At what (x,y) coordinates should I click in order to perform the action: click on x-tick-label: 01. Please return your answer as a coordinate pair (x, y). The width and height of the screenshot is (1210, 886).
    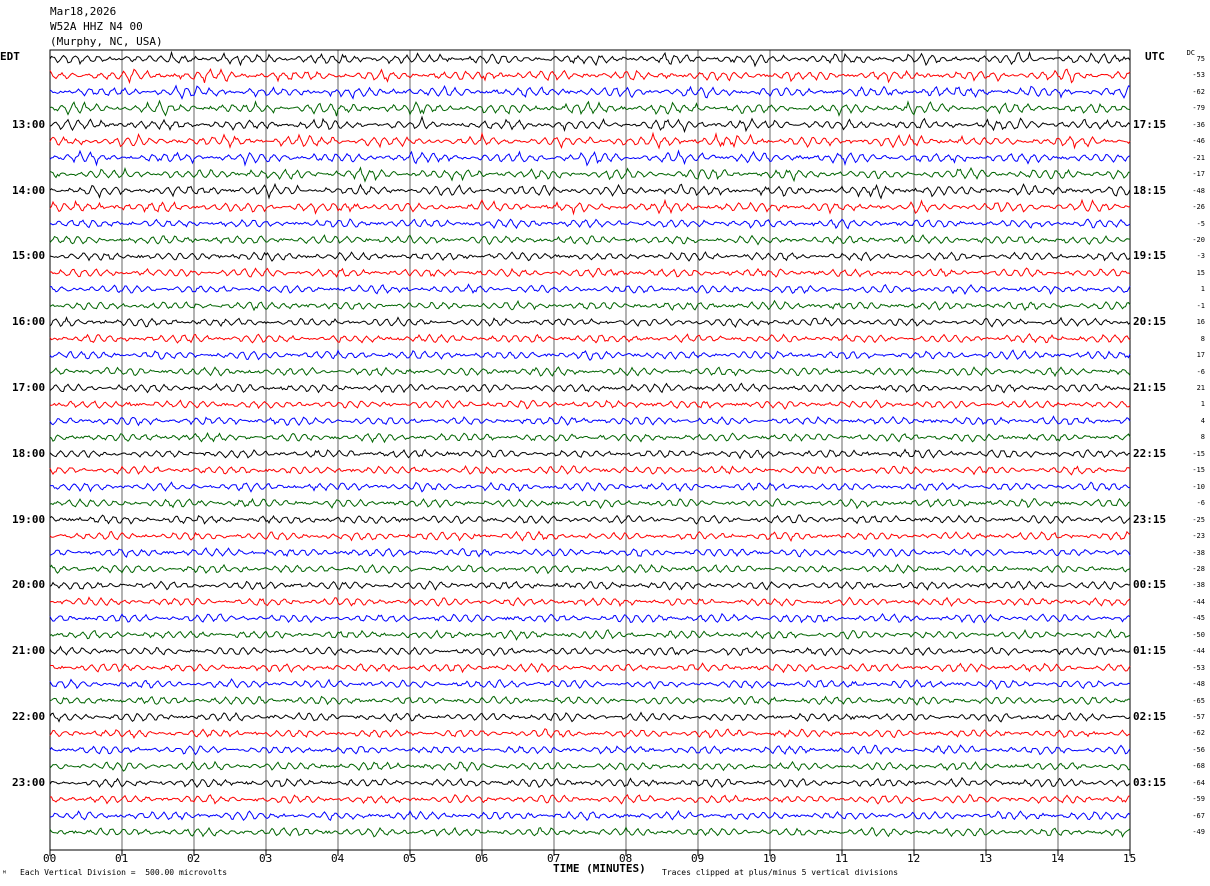
    Looking at the image, I should click on (122, 858).